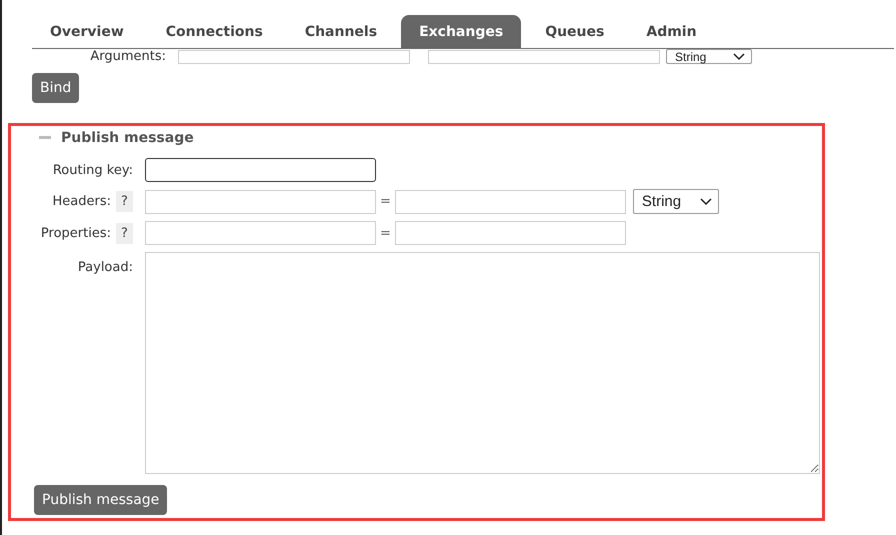 This screenshot has height=535, width=896. I want to click on nav-tab: Exchanges, so click(461, 31).